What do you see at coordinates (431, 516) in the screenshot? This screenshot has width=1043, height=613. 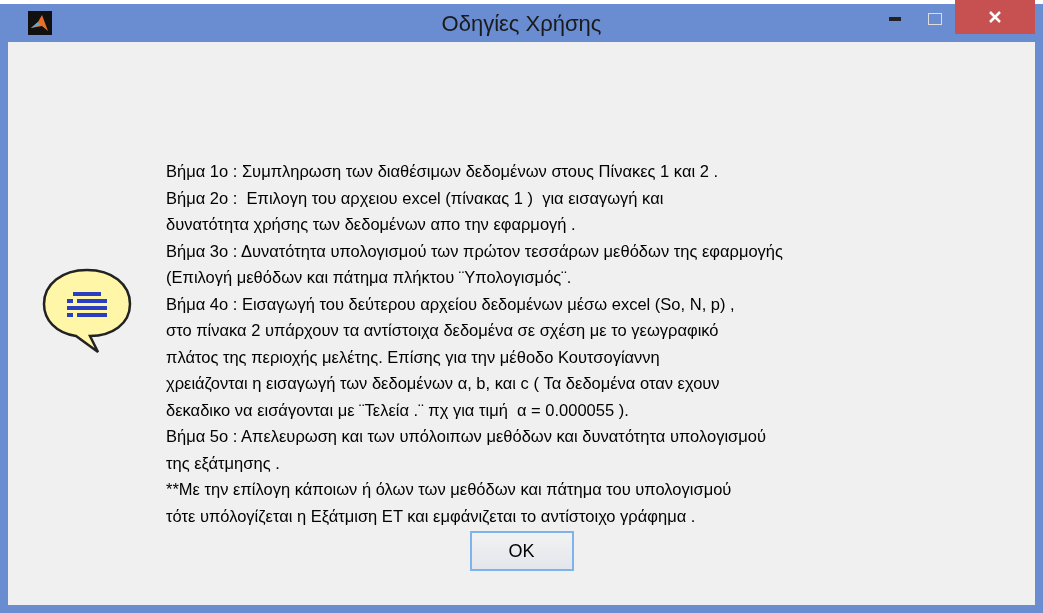 I see `instruction-text: τότε υπόλογίζεται η Εξάτμιση ΕΤ και εμφάνιζεται το αντίστοιχο γράφημα .` at bounding box center [431, 516].